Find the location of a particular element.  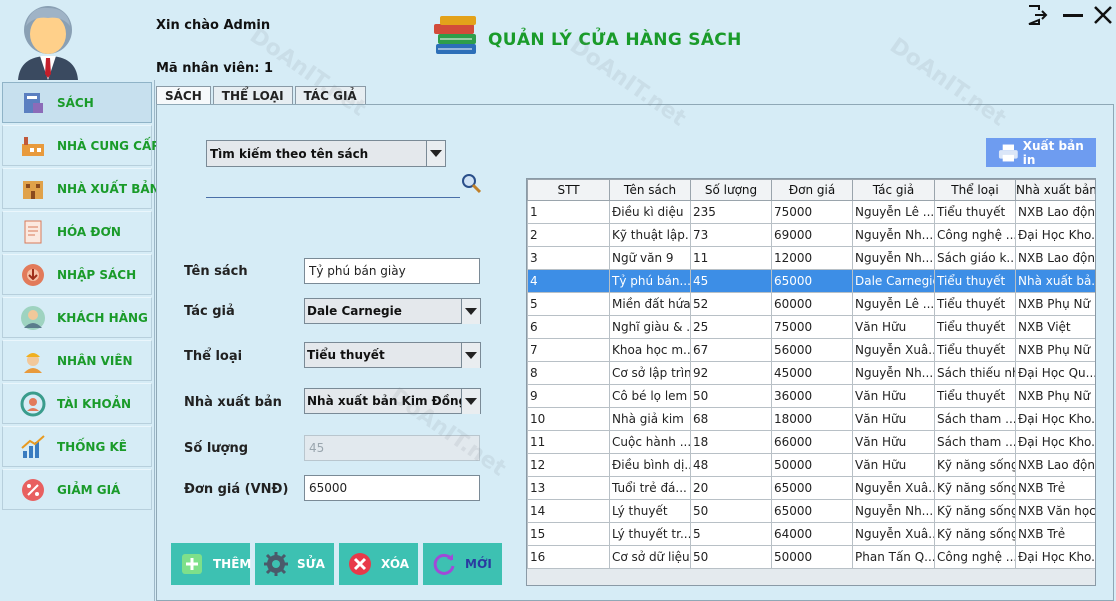

book-title-field is located at coordinates (392, 271).